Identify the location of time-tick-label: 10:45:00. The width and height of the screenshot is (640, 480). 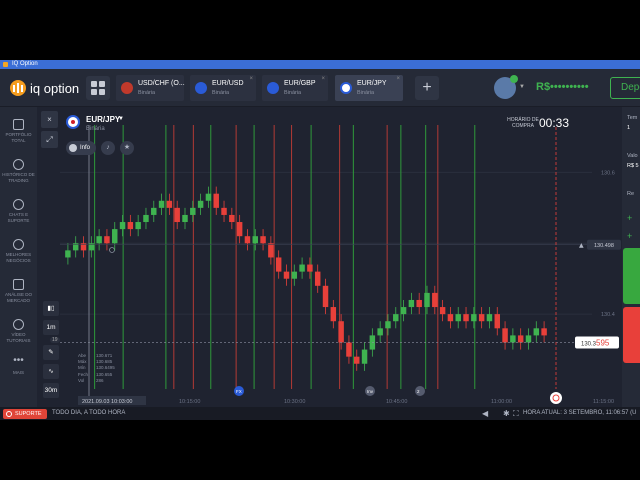
(396, 402).